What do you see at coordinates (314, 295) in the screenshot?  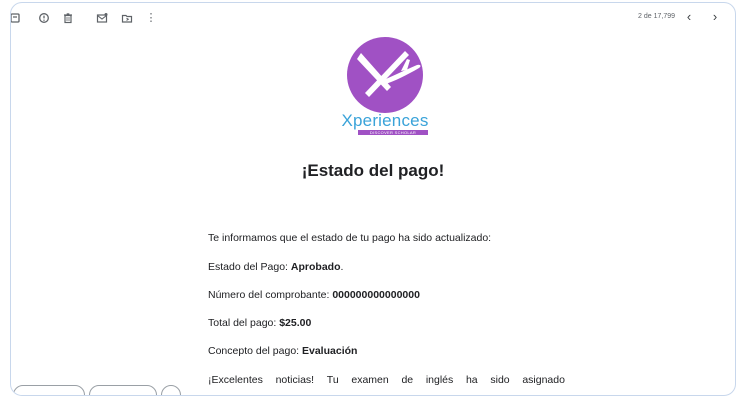 I see `voucher-number-line: Número del comprobante: 000000000000000` at bounding box center [314, 295].